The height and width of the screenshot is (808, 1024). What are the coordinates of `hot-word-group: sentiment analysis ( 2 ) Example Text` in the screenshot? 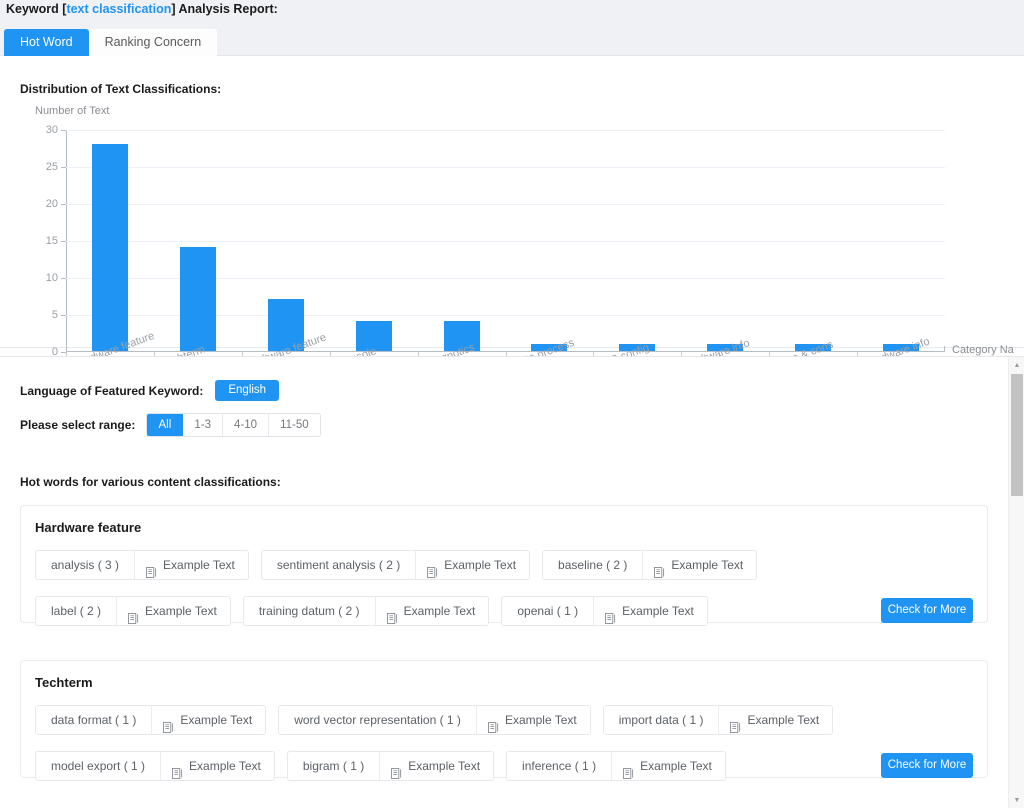 It's located at (395, 565).